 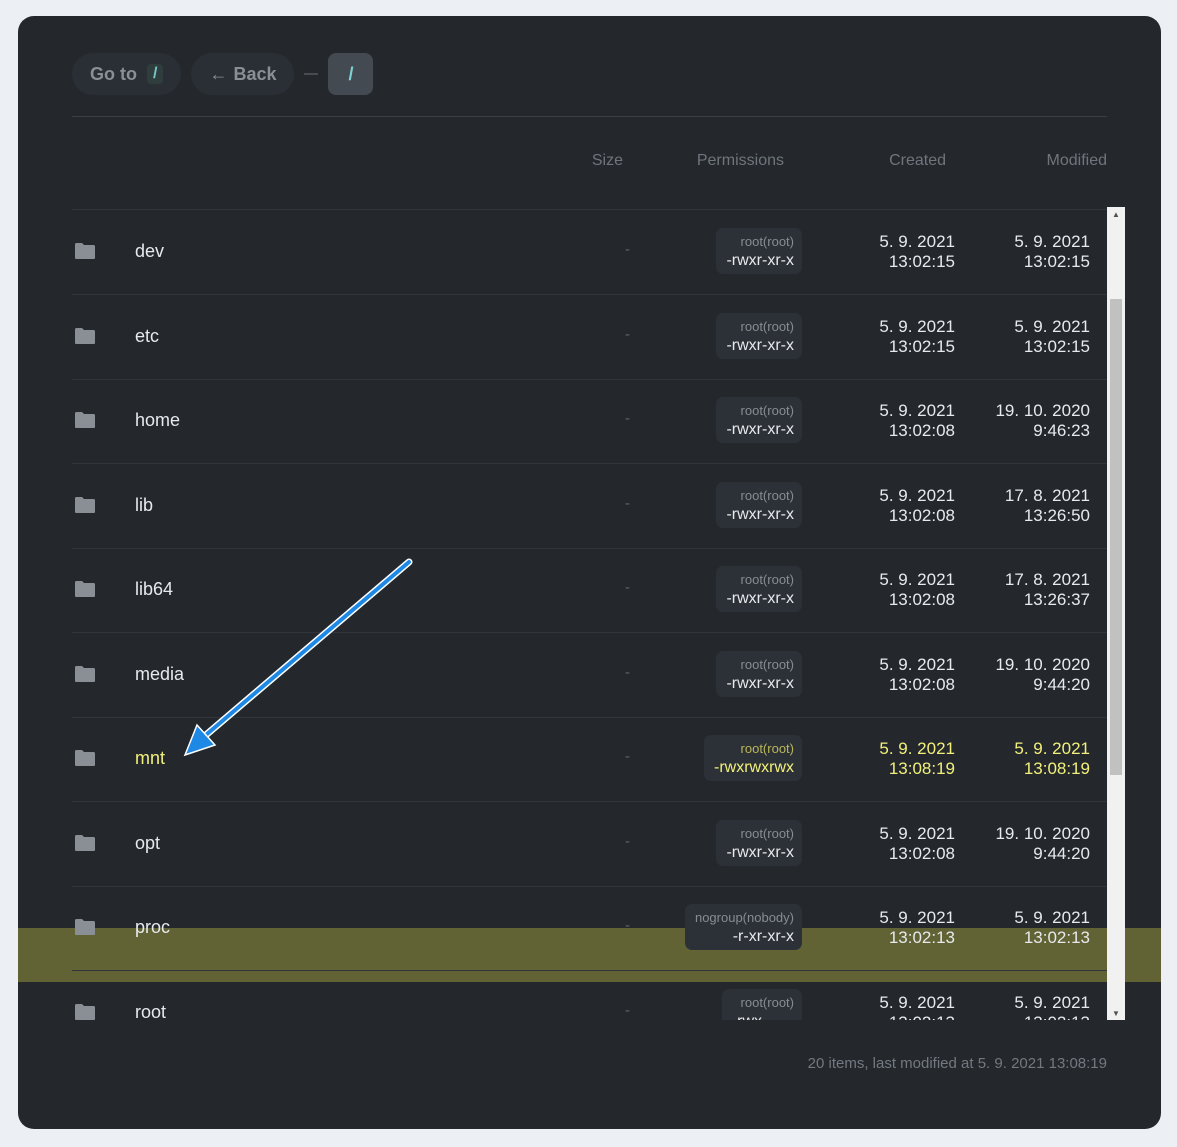 What do you see at coordinates (147, 843) in the screenshot?
I see `file-name: opt` at bounding box center [147, 843].